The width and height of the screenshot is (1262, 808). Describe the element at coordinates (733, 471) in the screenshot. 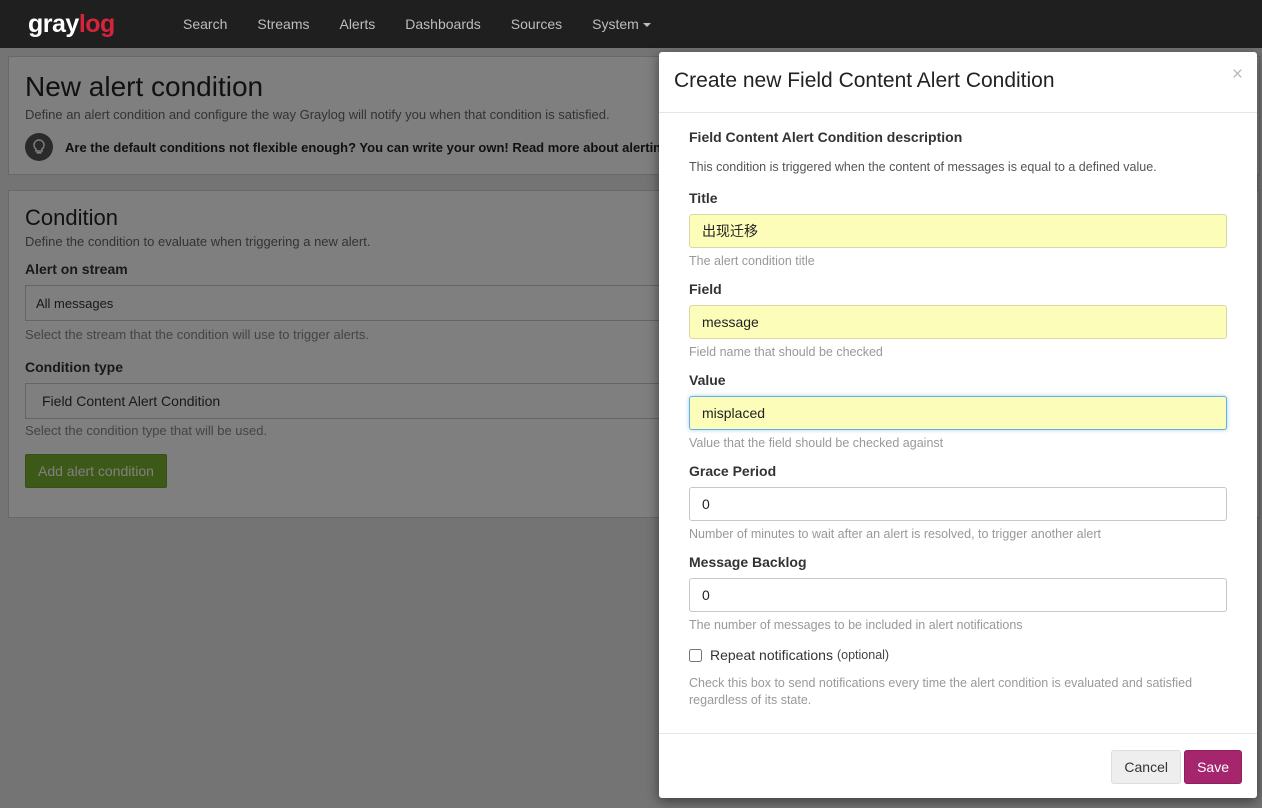

I see `grace-period-label: Grace Period` at that location.